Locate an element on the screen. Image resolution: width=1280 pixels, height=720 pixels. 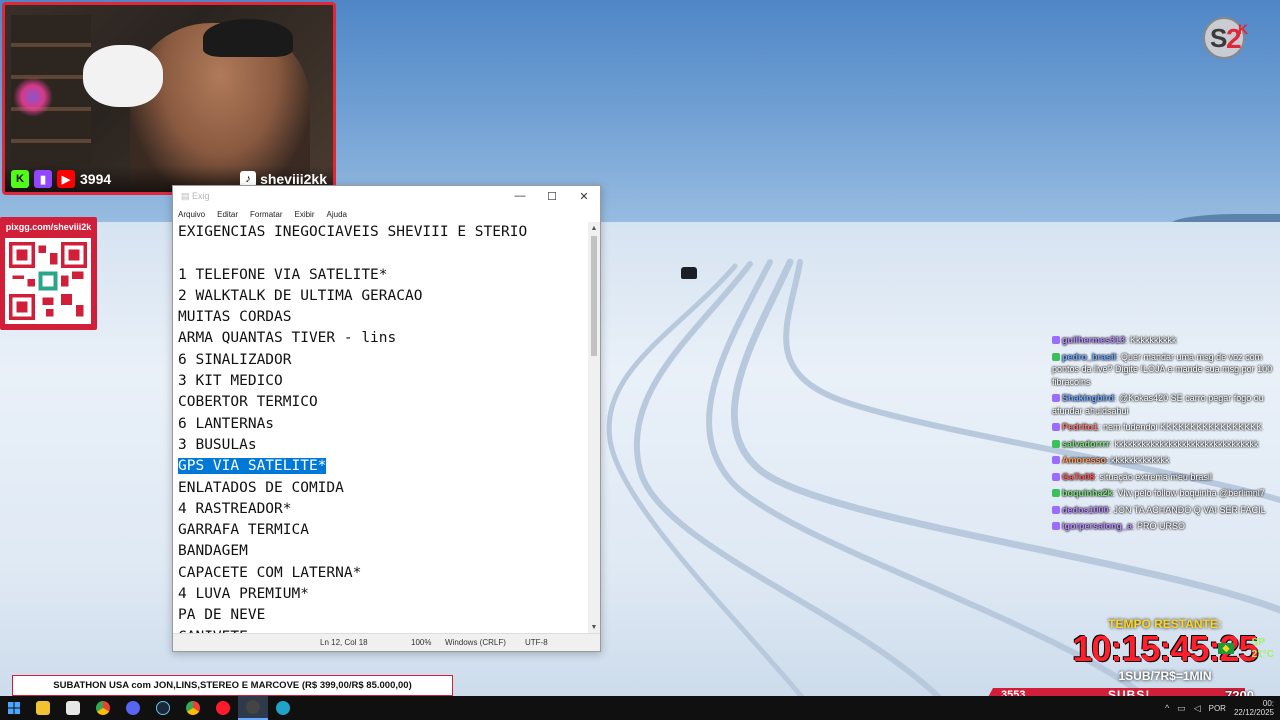
text-line-content: ARMA QUANTAS TIVER - lins is located at coordinates (287, 338).